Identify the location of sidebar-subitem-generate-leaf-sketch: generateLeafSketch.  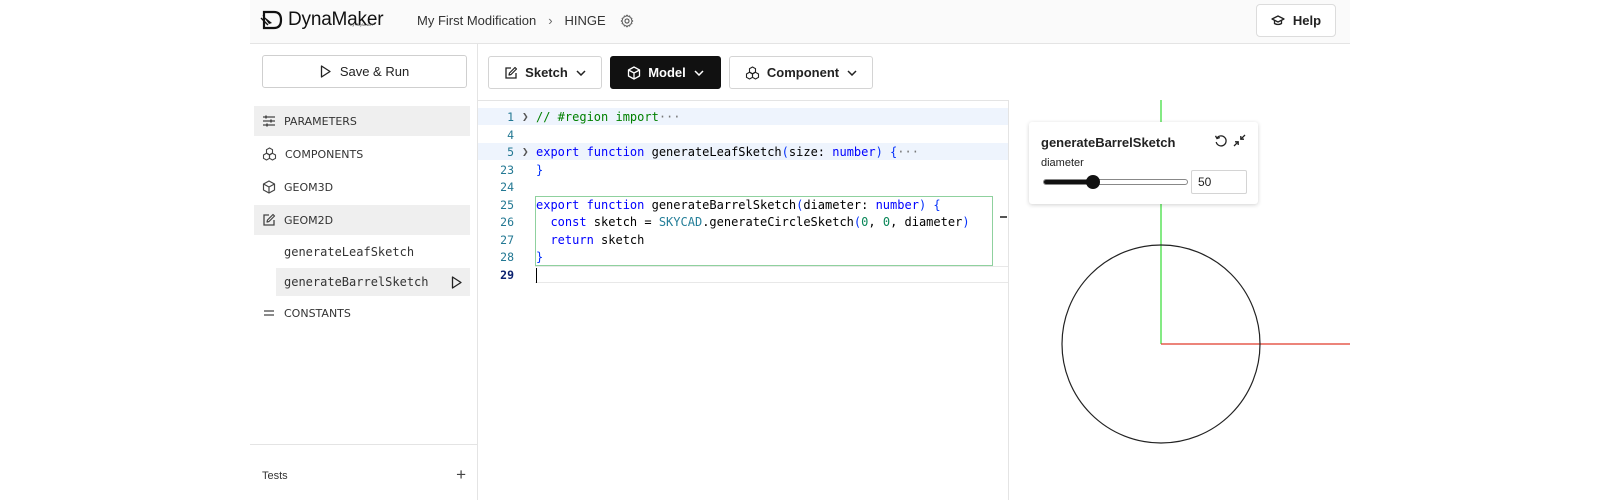
(373, 252).